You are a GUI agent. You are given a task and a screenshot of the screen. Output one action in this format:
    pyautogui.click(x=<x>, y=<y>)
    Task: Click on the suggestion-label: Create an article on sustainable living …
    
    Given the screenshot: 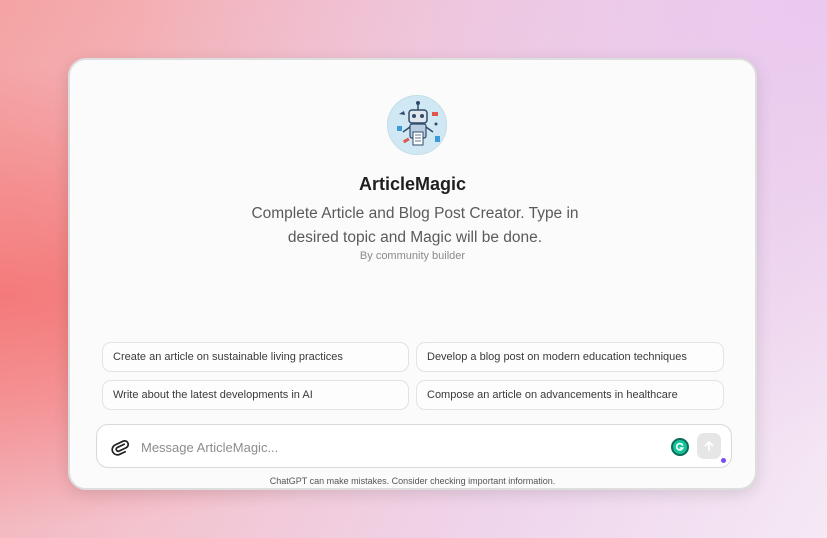 What is the action you would take?
    pyautogui.click(x=228, y=357)
    